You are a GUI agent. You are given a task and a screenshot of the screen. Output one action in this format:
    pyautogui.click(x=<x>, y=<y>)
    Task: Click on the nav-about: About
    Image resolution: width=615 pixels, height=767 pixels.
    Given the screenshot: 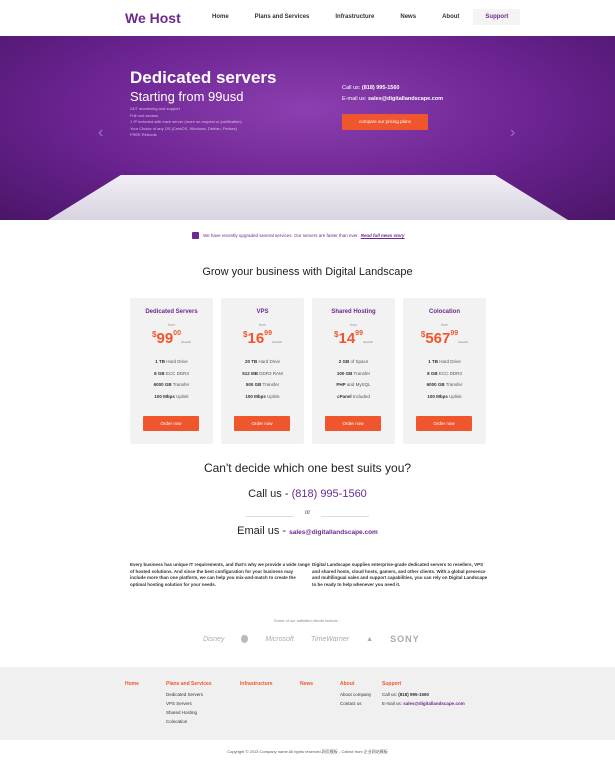 What is the action you would take?
    pyautogui.click(x=450, y=17)
    